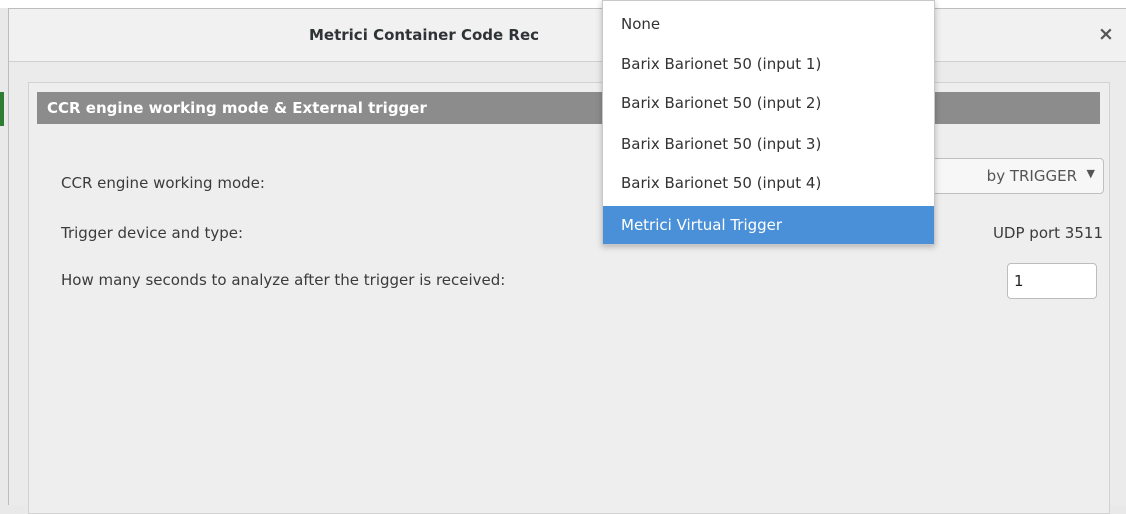 The image size is (1126, 514). Describe the element at coordinates (563, 4) in the screenshot. I see `background-window-strip` at that location.